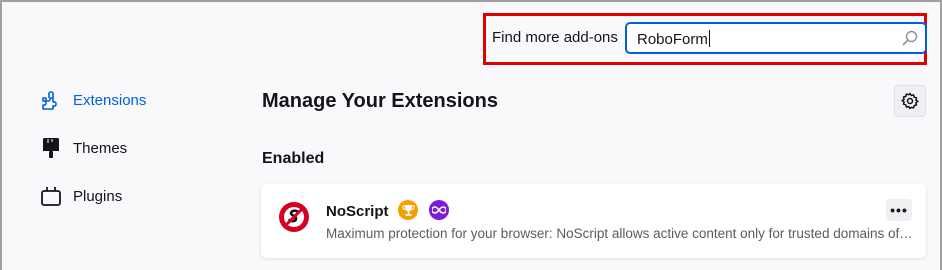 This screenshot has width=942, height=270. Describe the element at coordinates (51, 100) in the screenshot. I see `puzzle-icon` at that location.